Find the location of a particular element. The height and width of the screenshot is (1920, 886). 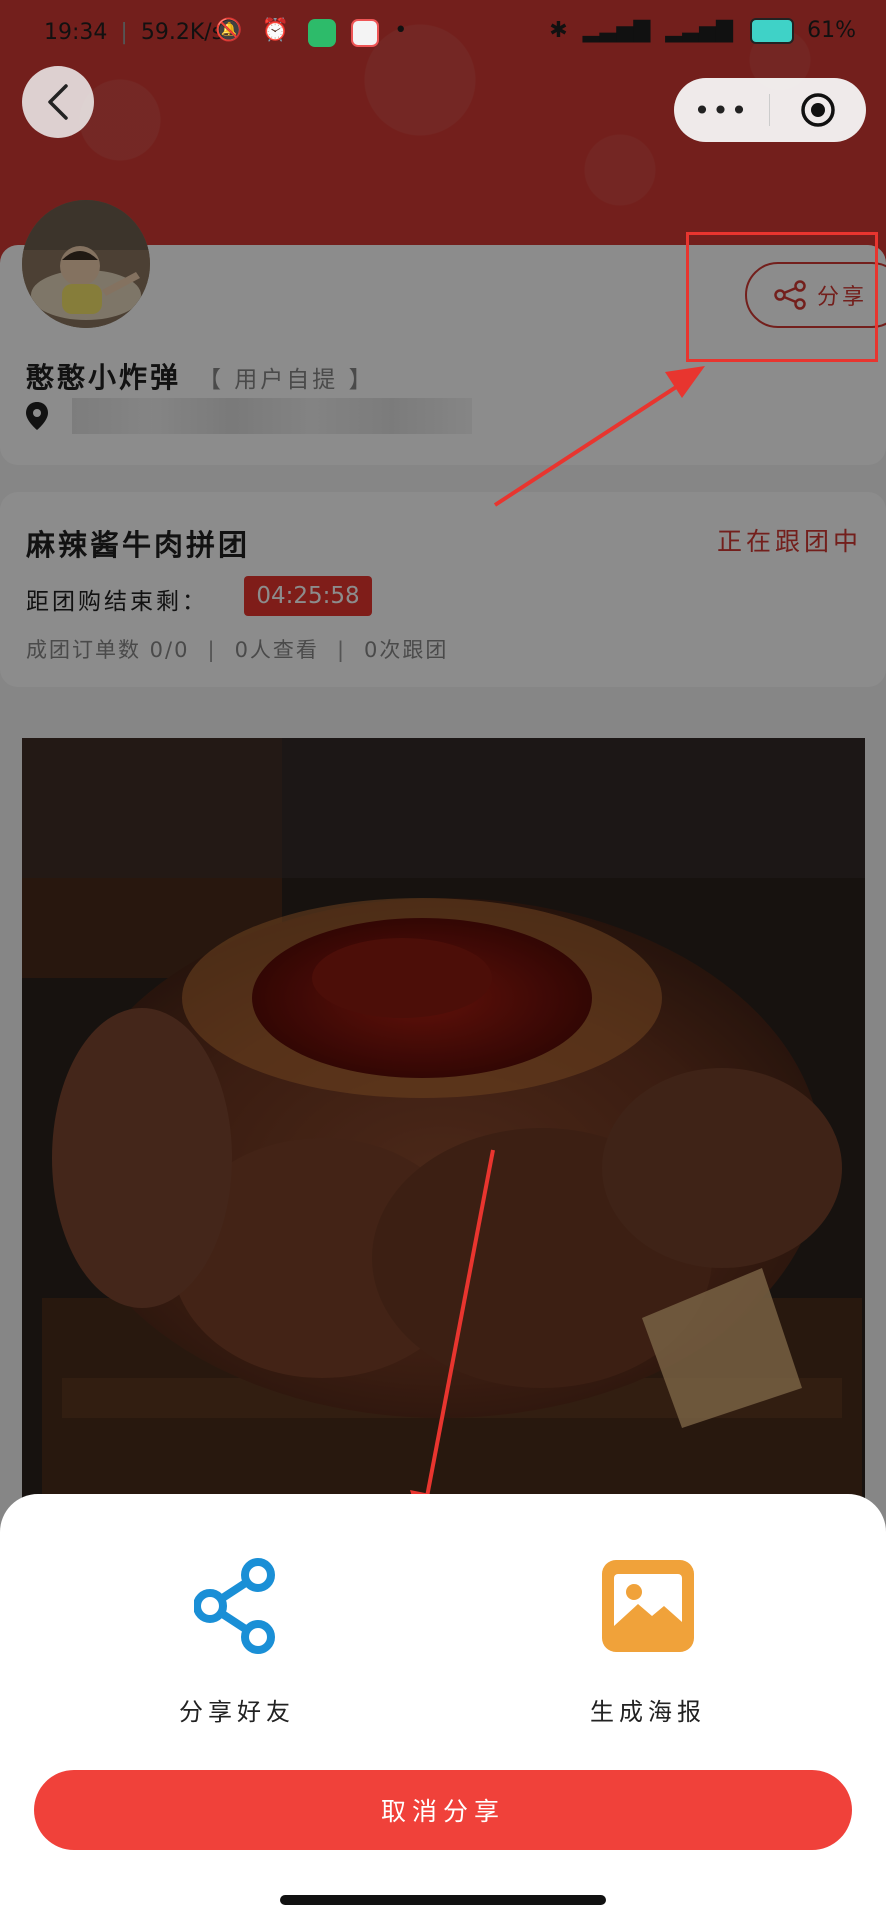

share-to-friend-label: 分享好友 is located at coordinates (237, 1712).